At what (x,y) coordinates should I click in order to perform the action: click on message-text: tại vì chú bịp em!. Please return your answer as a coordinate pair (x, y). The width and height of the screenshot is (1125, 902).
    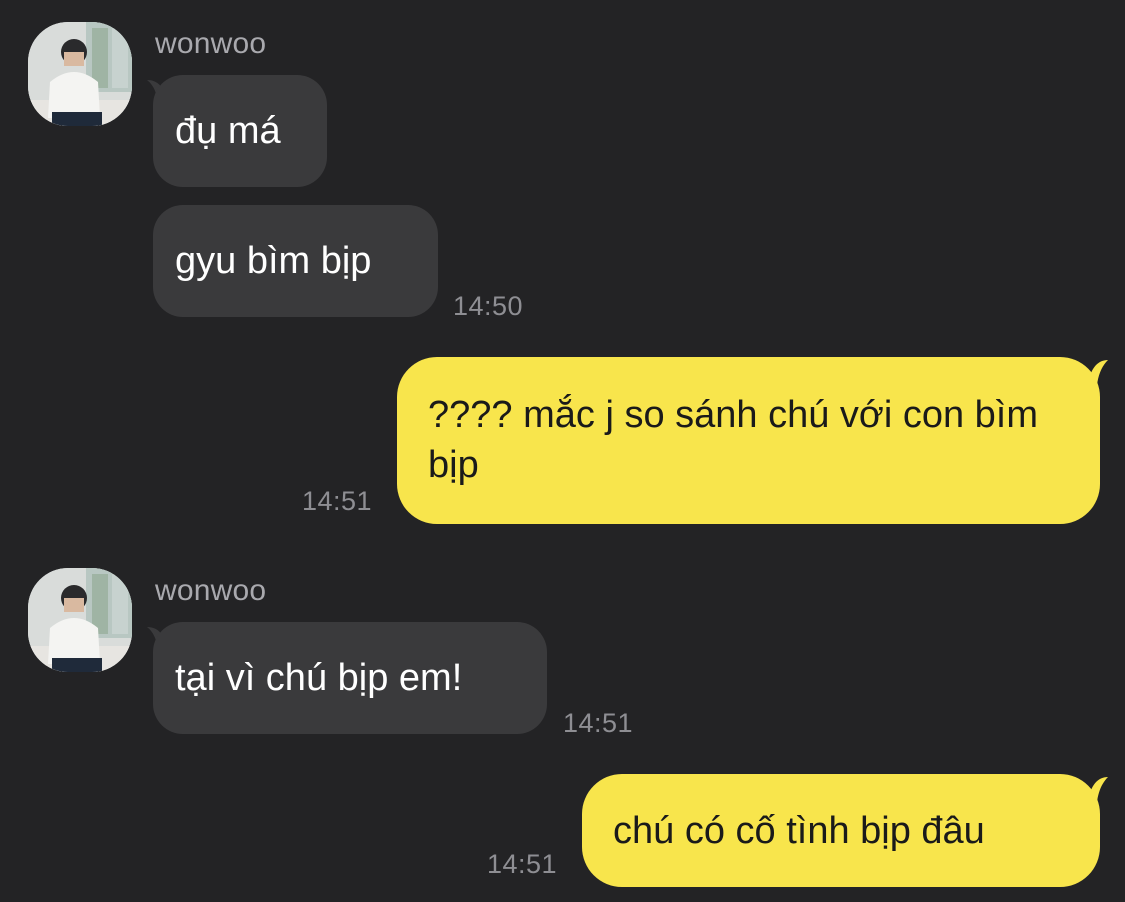
    Looking at the image, I should click on (319, 678).